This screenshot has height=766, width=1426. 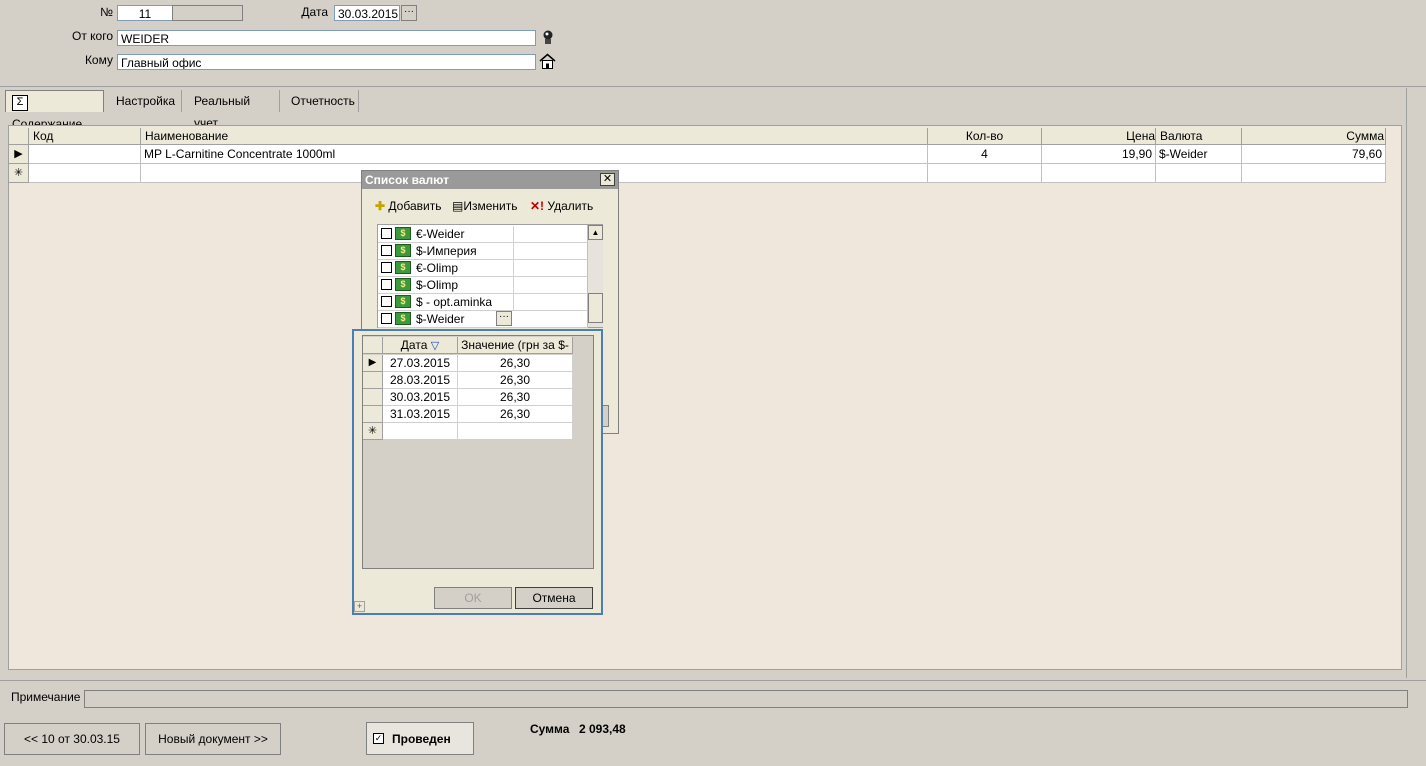 What do you see at coordinates (1314, 136) in the screenshot?
I see `col-sum: Сумма` at bounding box center [1314, 136].